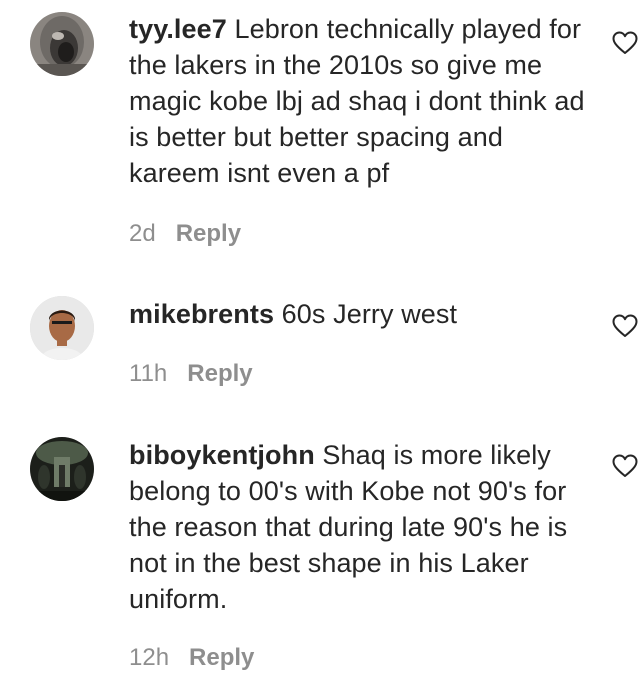  I want to click on comment-meta: 2d Reply, so click(185, 234).